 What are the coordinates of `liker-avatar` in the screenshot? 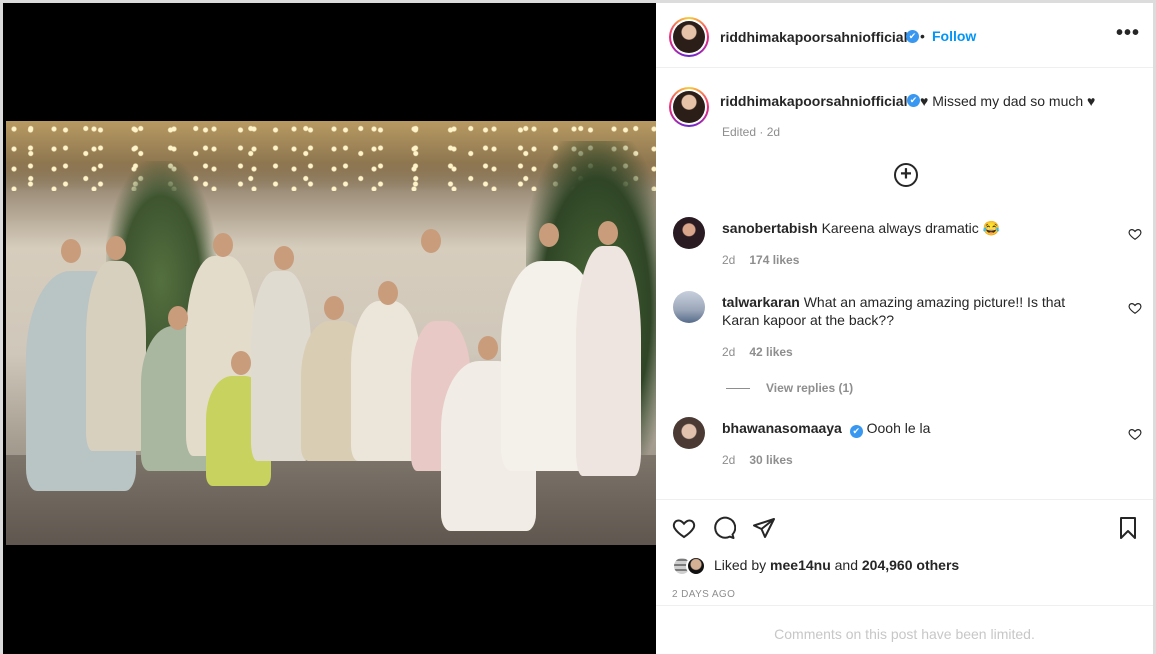 It's located at (696, 566).